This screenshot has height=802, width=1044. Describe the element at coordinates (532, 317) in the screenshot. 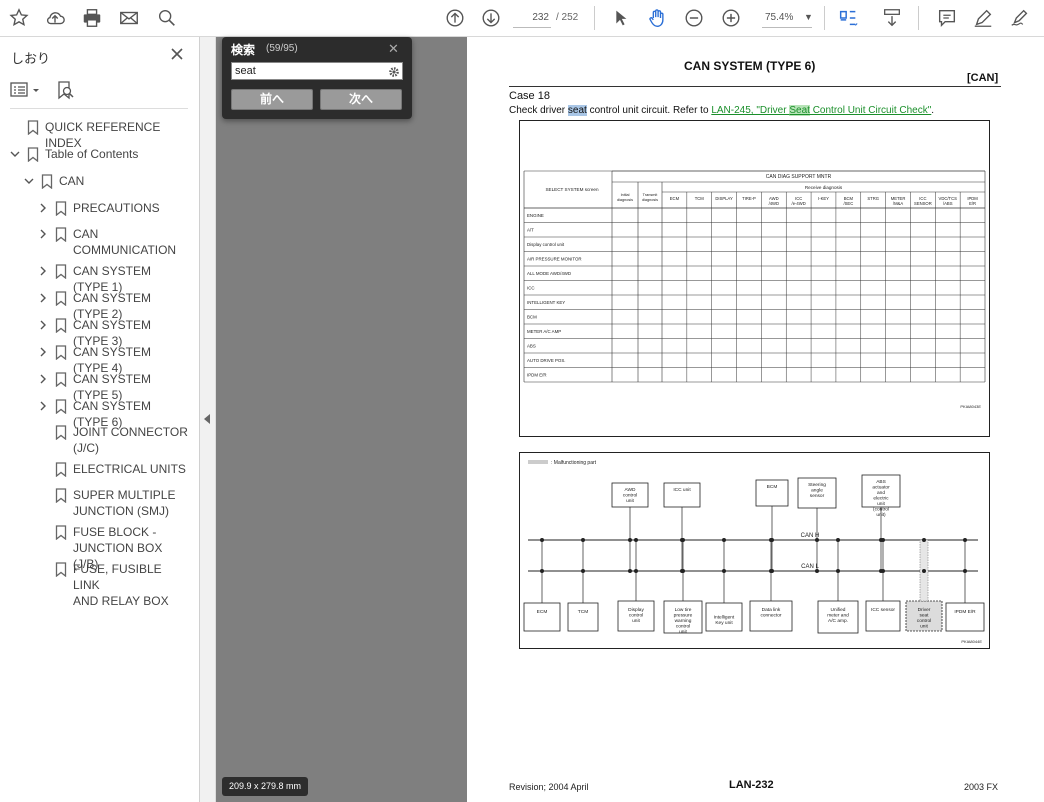

I see `row-label: BCM` at that location.